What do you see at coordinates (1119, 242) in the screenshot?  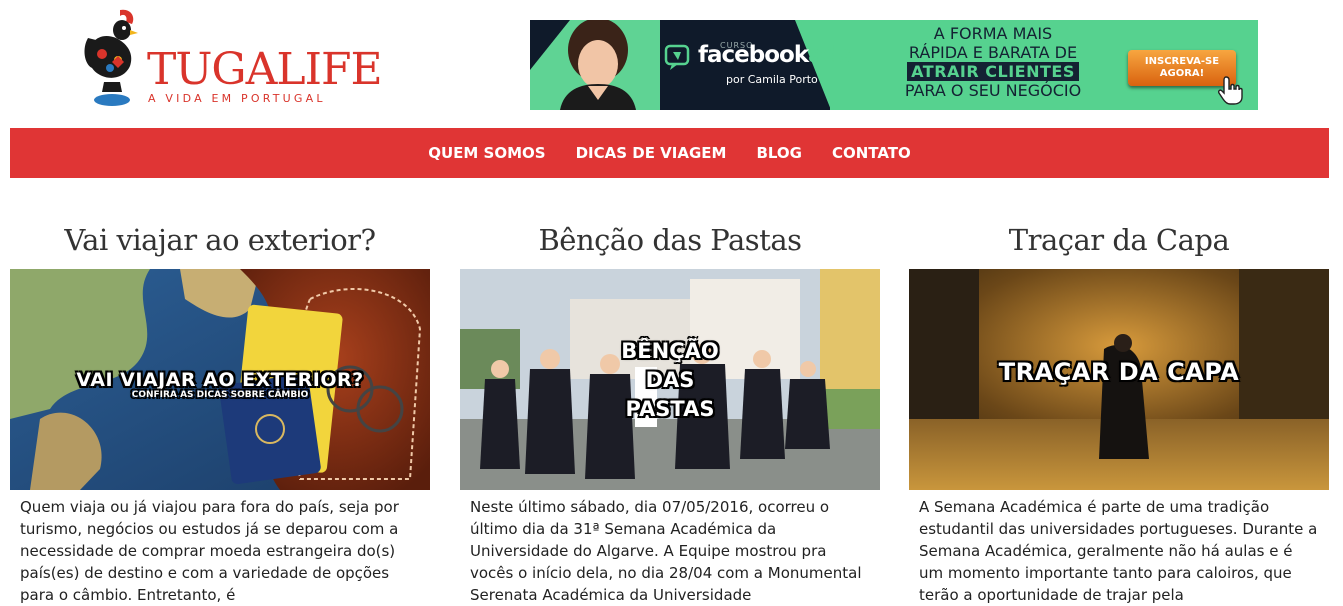 I see `post-title: Traçar da Capa` at bounding box center [1119, 242].